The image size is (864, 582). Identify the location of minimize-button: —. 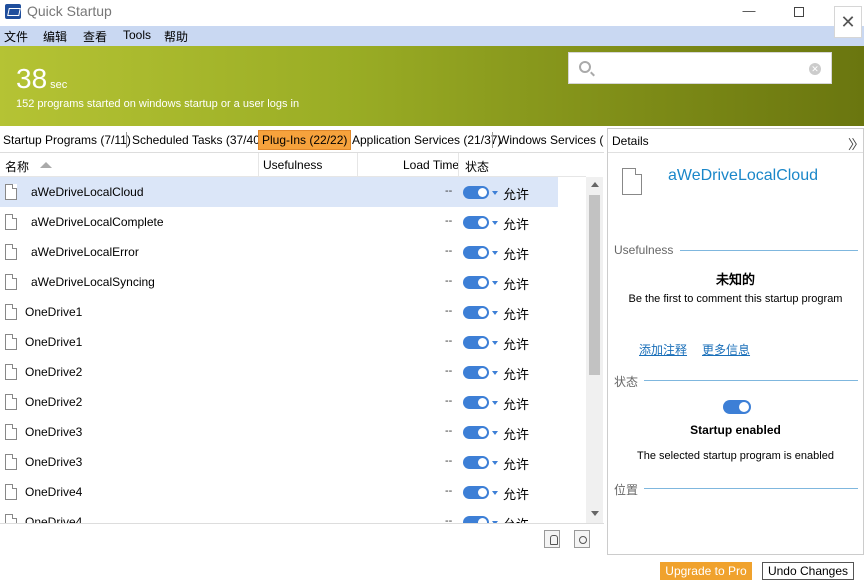
(749, 12).